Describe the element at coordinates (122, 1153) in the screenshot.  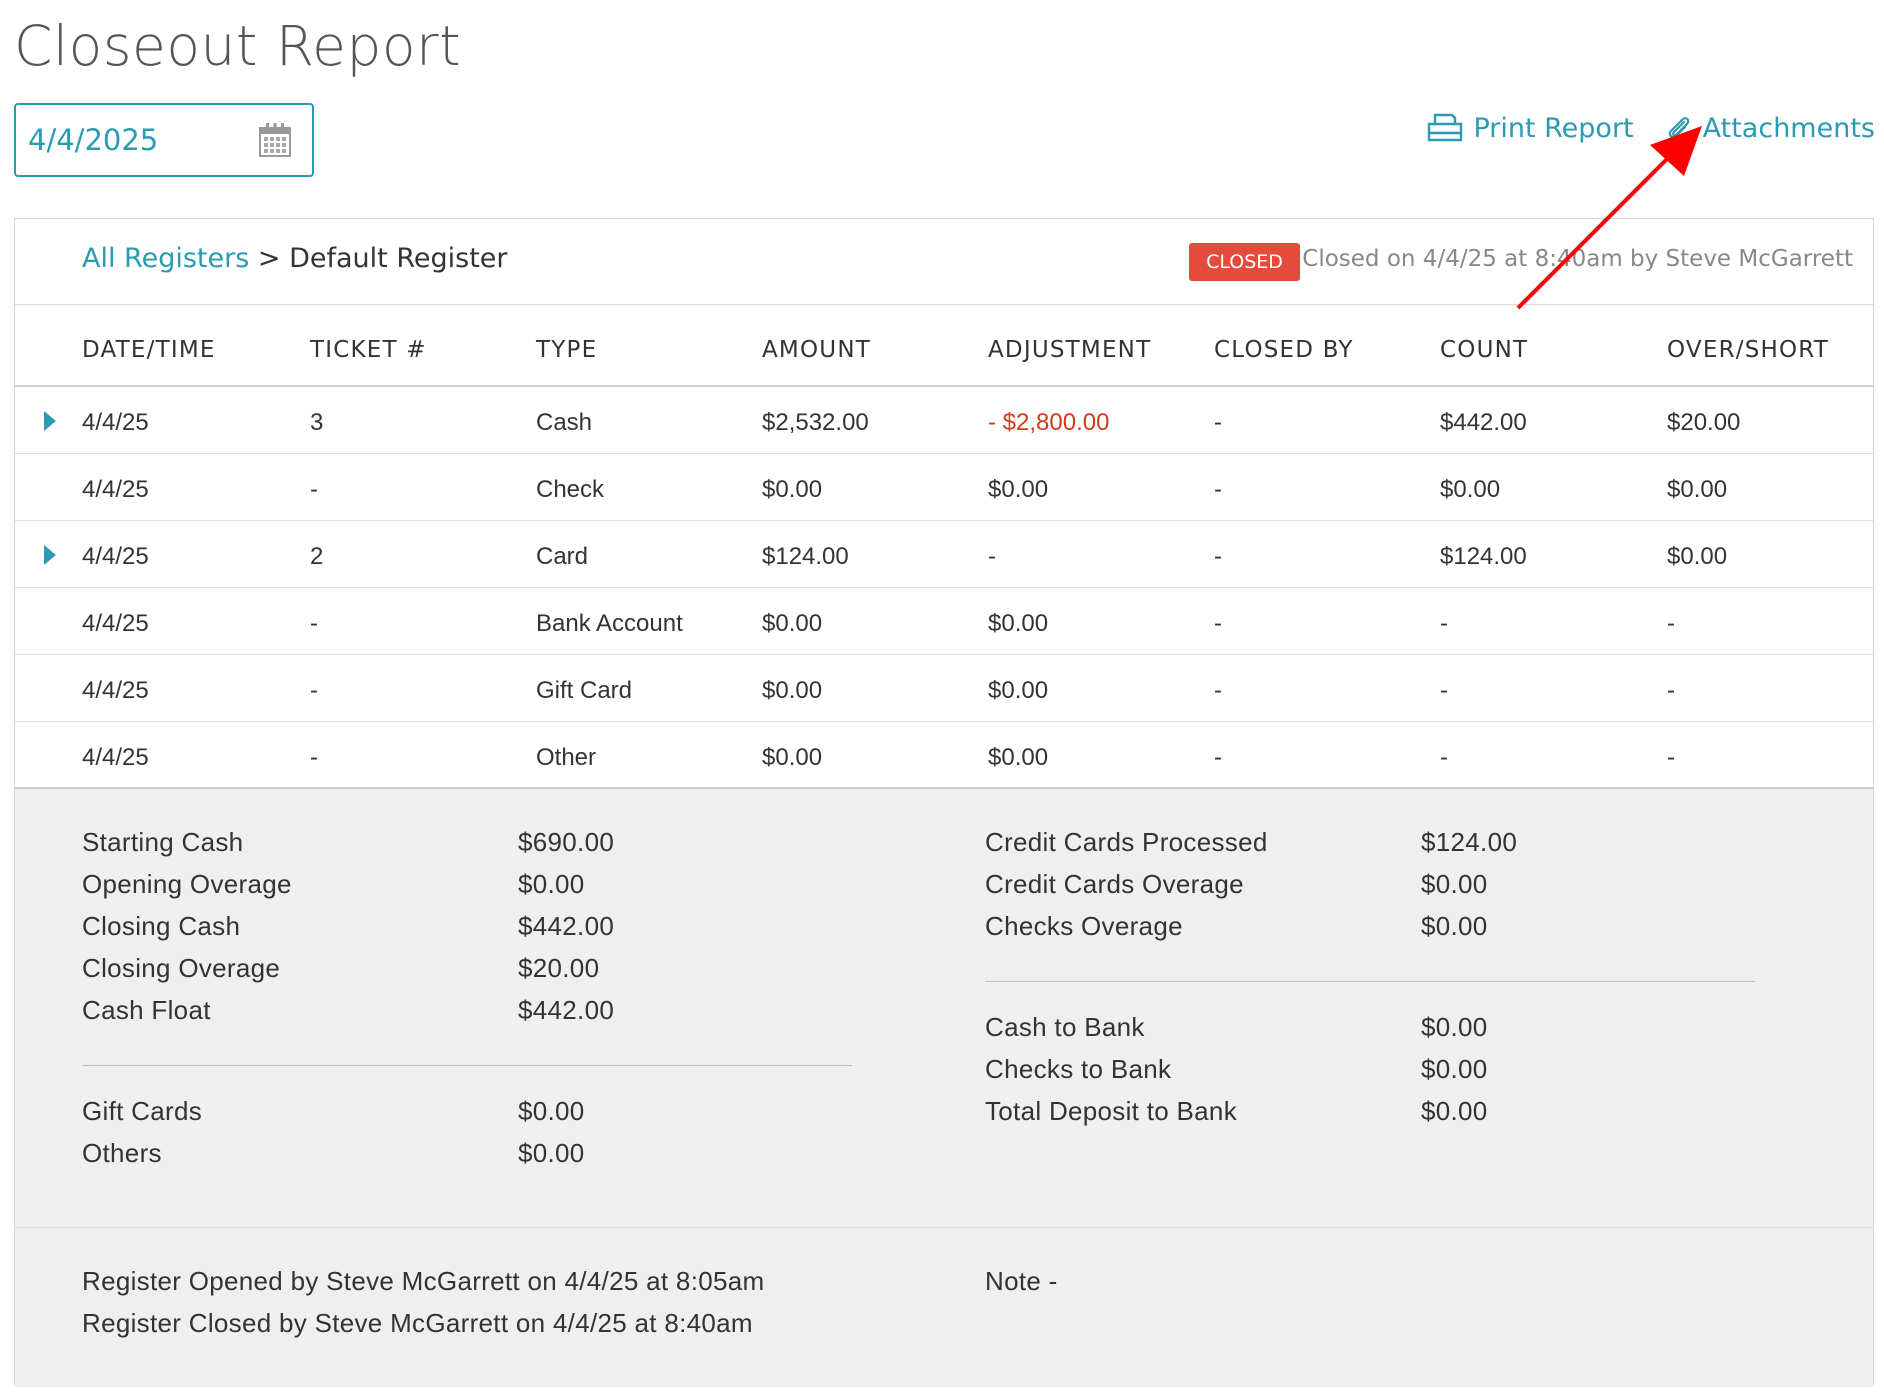
I see `summary-label: Others` at that location.